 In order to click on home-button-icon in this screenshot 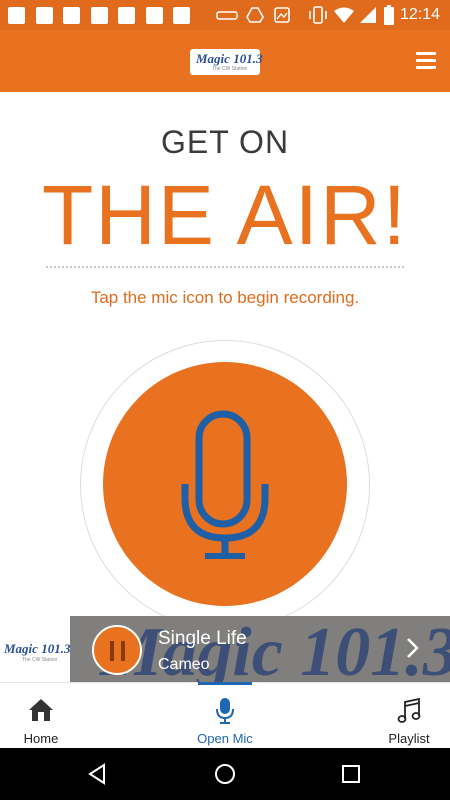, I will do `click(225, 774)`.